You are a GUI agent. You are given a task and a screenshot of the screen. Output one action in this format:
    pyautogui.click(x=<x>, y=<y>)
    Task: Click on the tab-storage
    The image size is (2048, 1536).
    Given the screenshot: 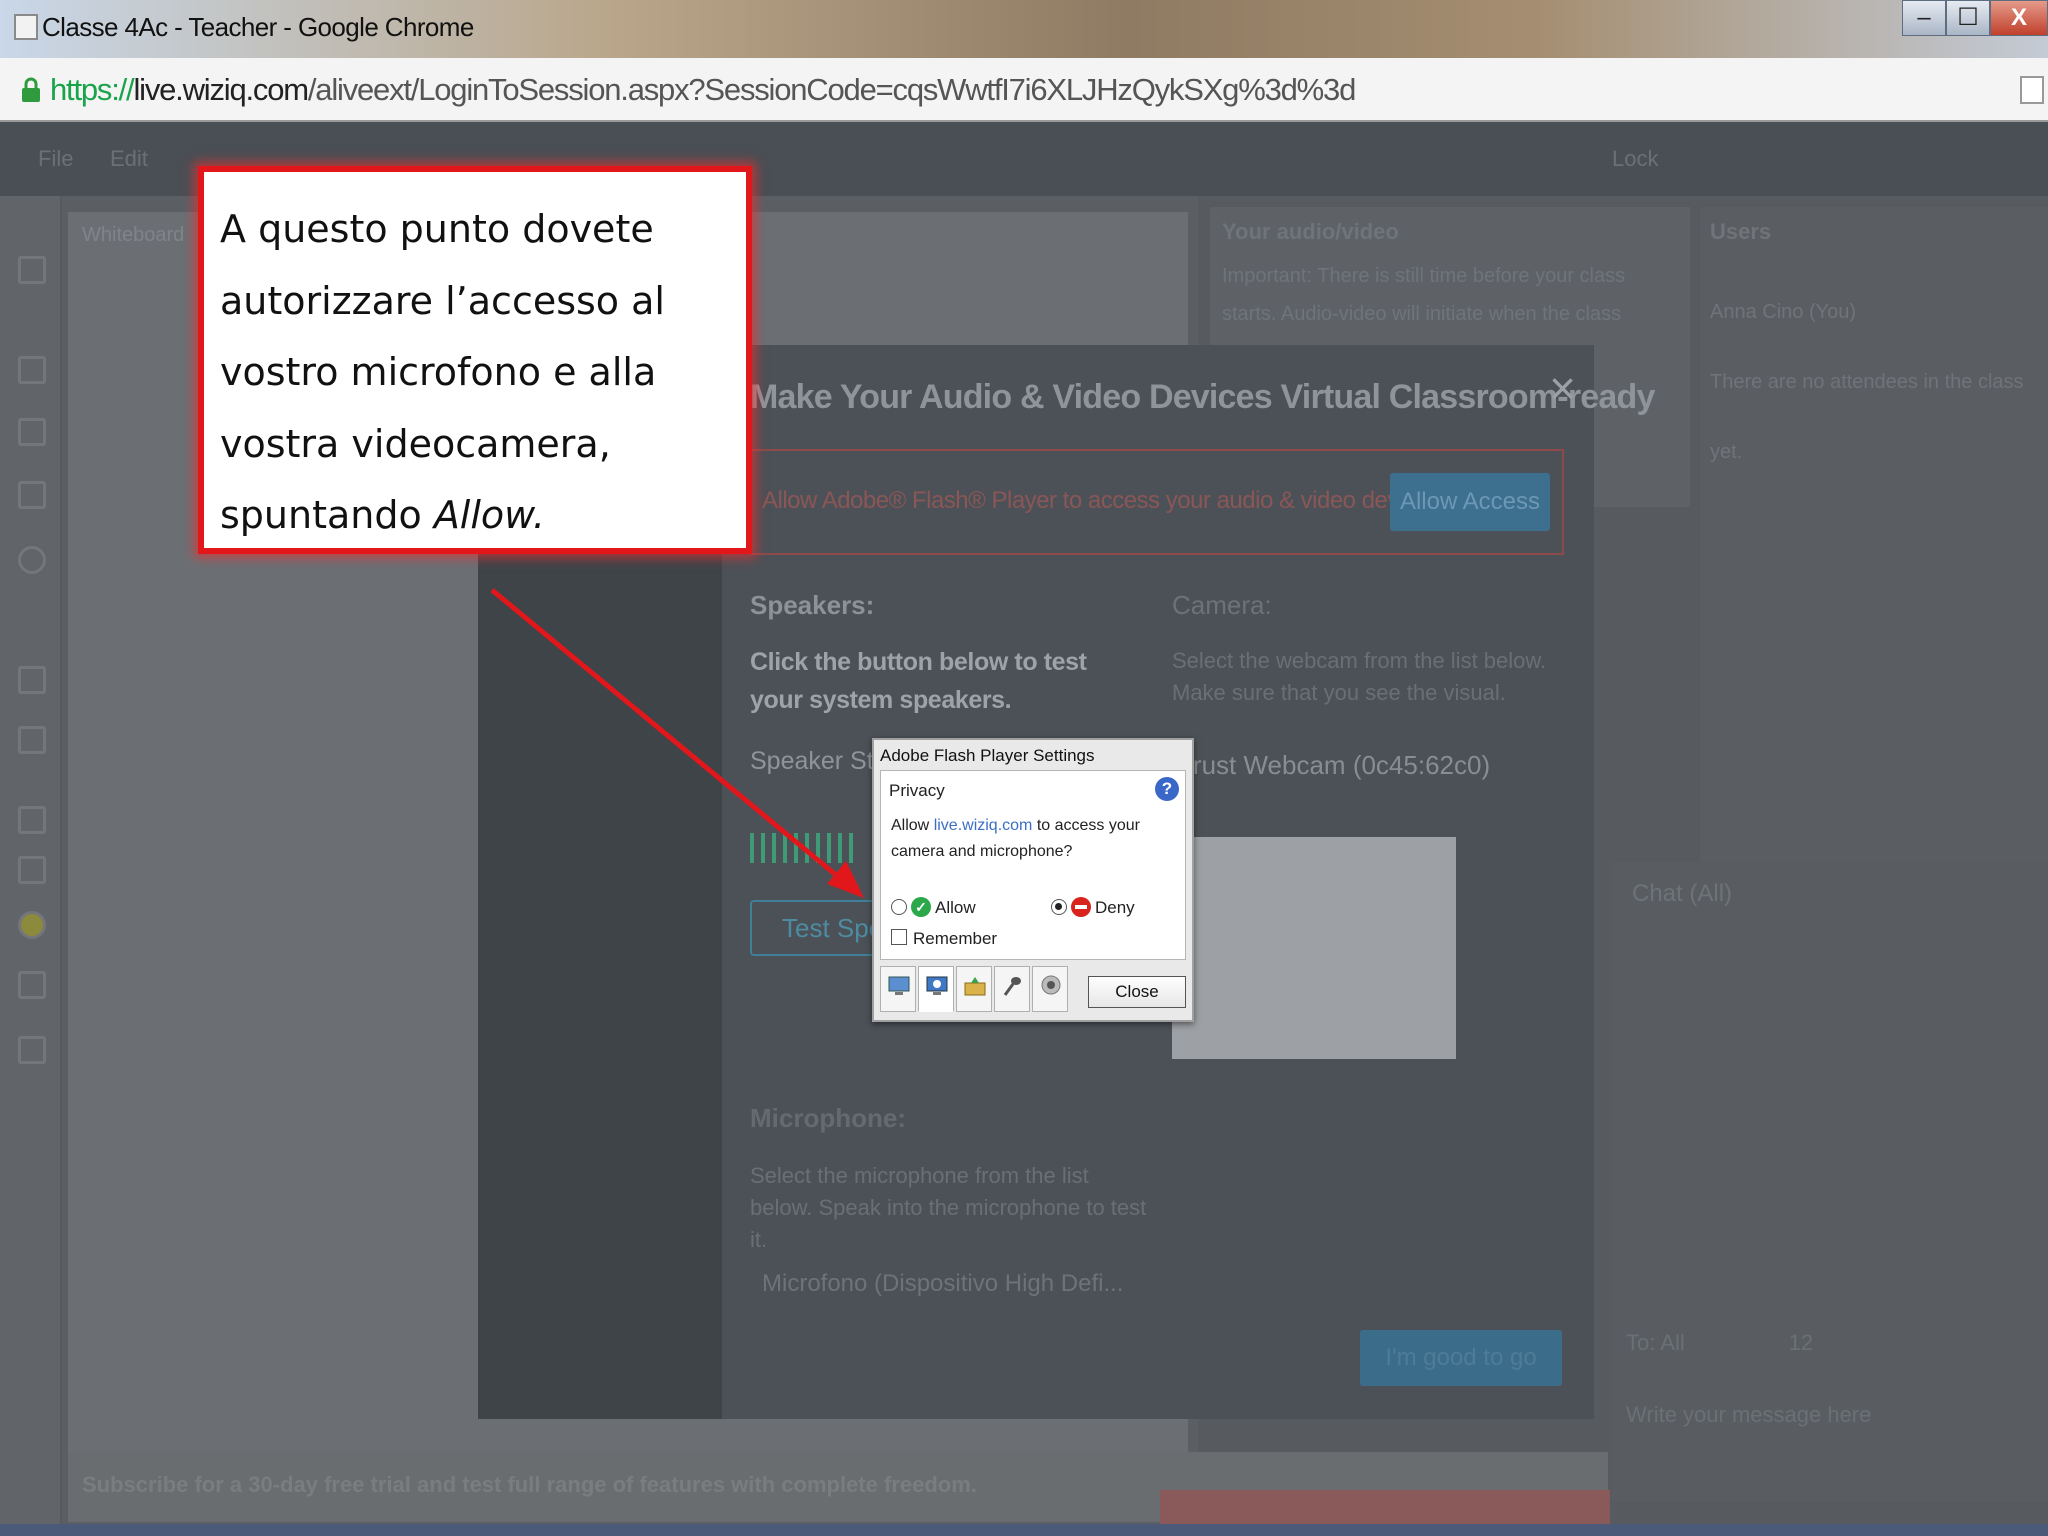 What is the action you would take?
    pyautogui.click(x=974, y=989)
    